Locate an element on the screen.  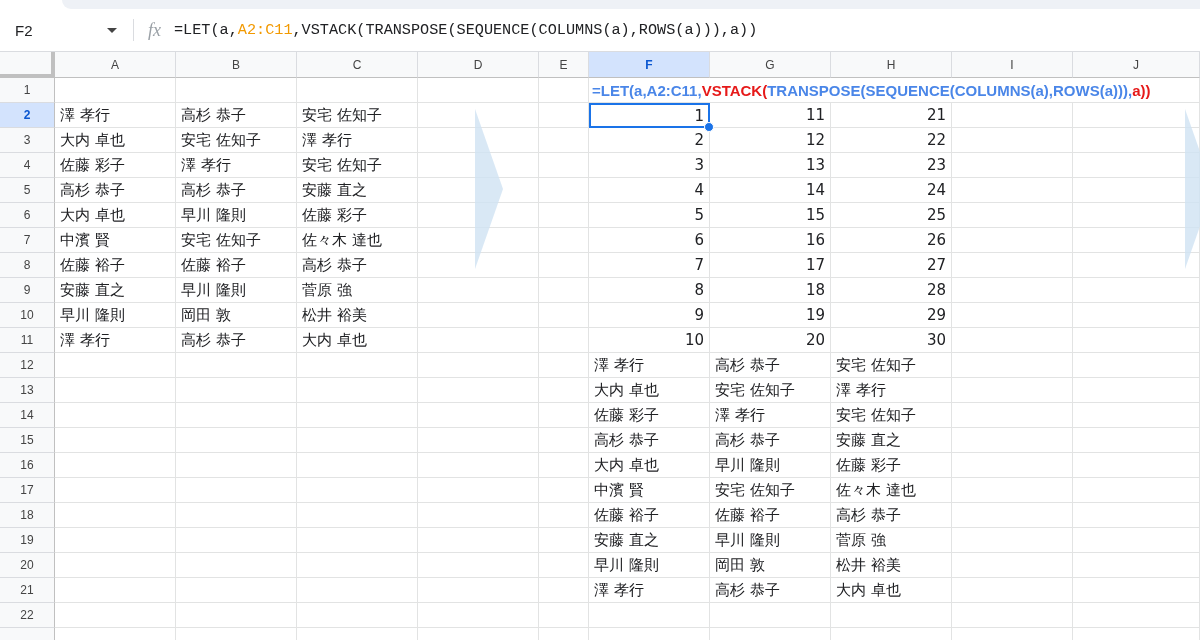
row-header: 15 is located at coordinates (27, 440).